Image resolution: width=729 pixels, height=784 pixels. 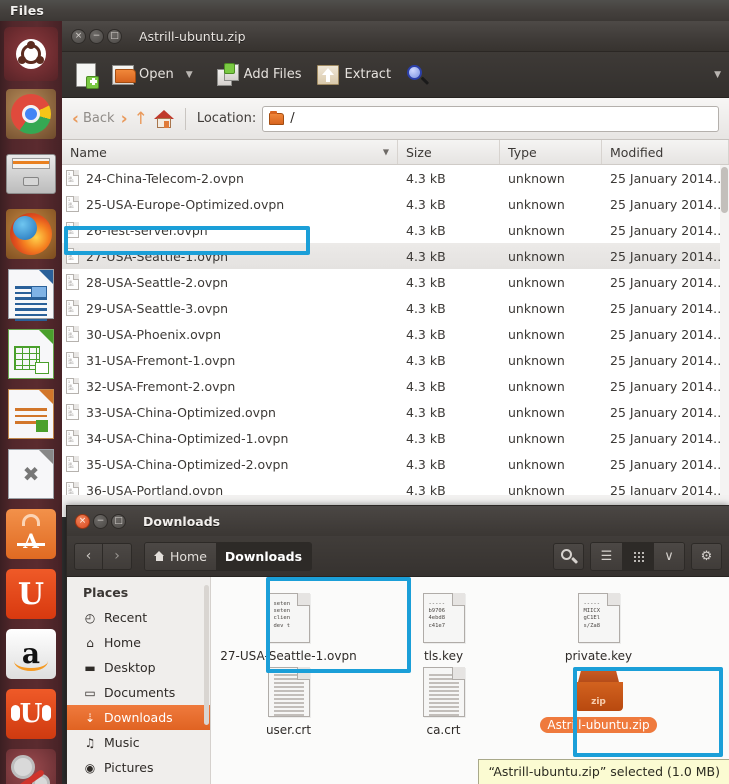 I want to click on list-item: ----- MIICX gC1El s/Za8 private.key, so click(x=598, y=626).